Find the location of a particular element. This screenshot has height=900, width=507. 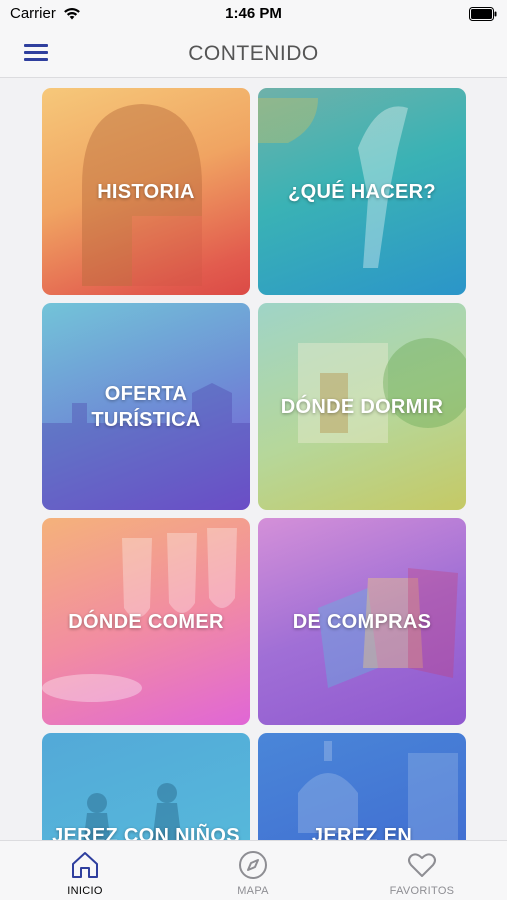

tile-label: JEREZ EN is located at coordinates (362, 832).